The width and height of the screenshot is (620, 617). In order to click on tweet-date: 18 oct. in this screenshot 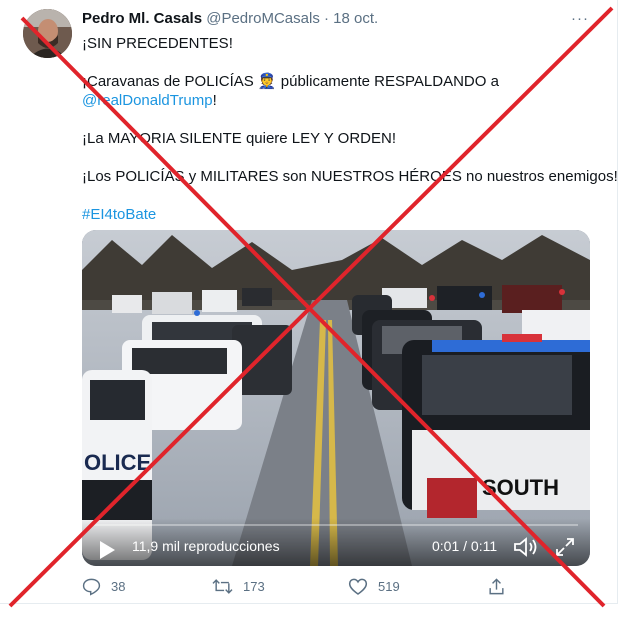, I will do `click(355, 18)`.